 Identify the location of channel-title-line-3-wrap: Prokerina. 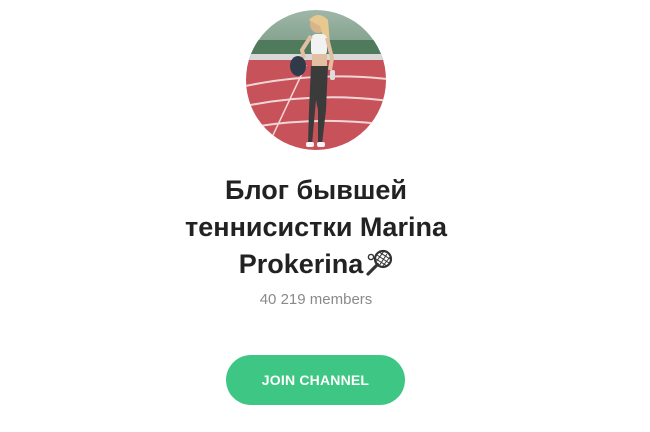
(316, 266).